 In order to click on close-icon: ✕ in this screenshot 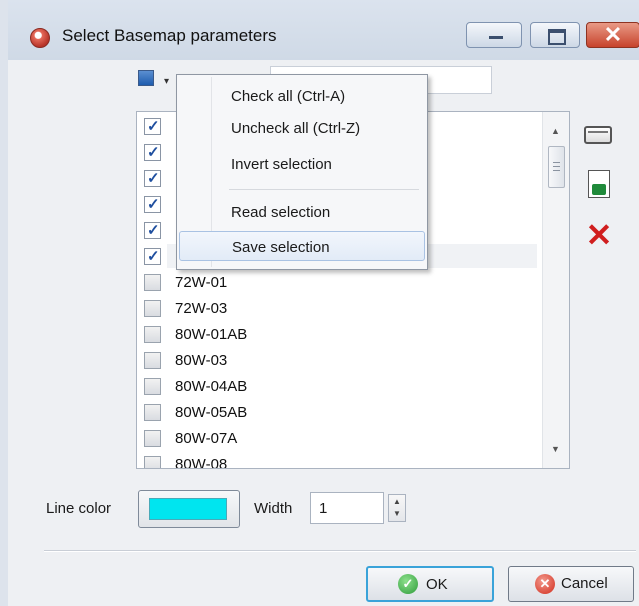, I will do `click(613, 34)`.